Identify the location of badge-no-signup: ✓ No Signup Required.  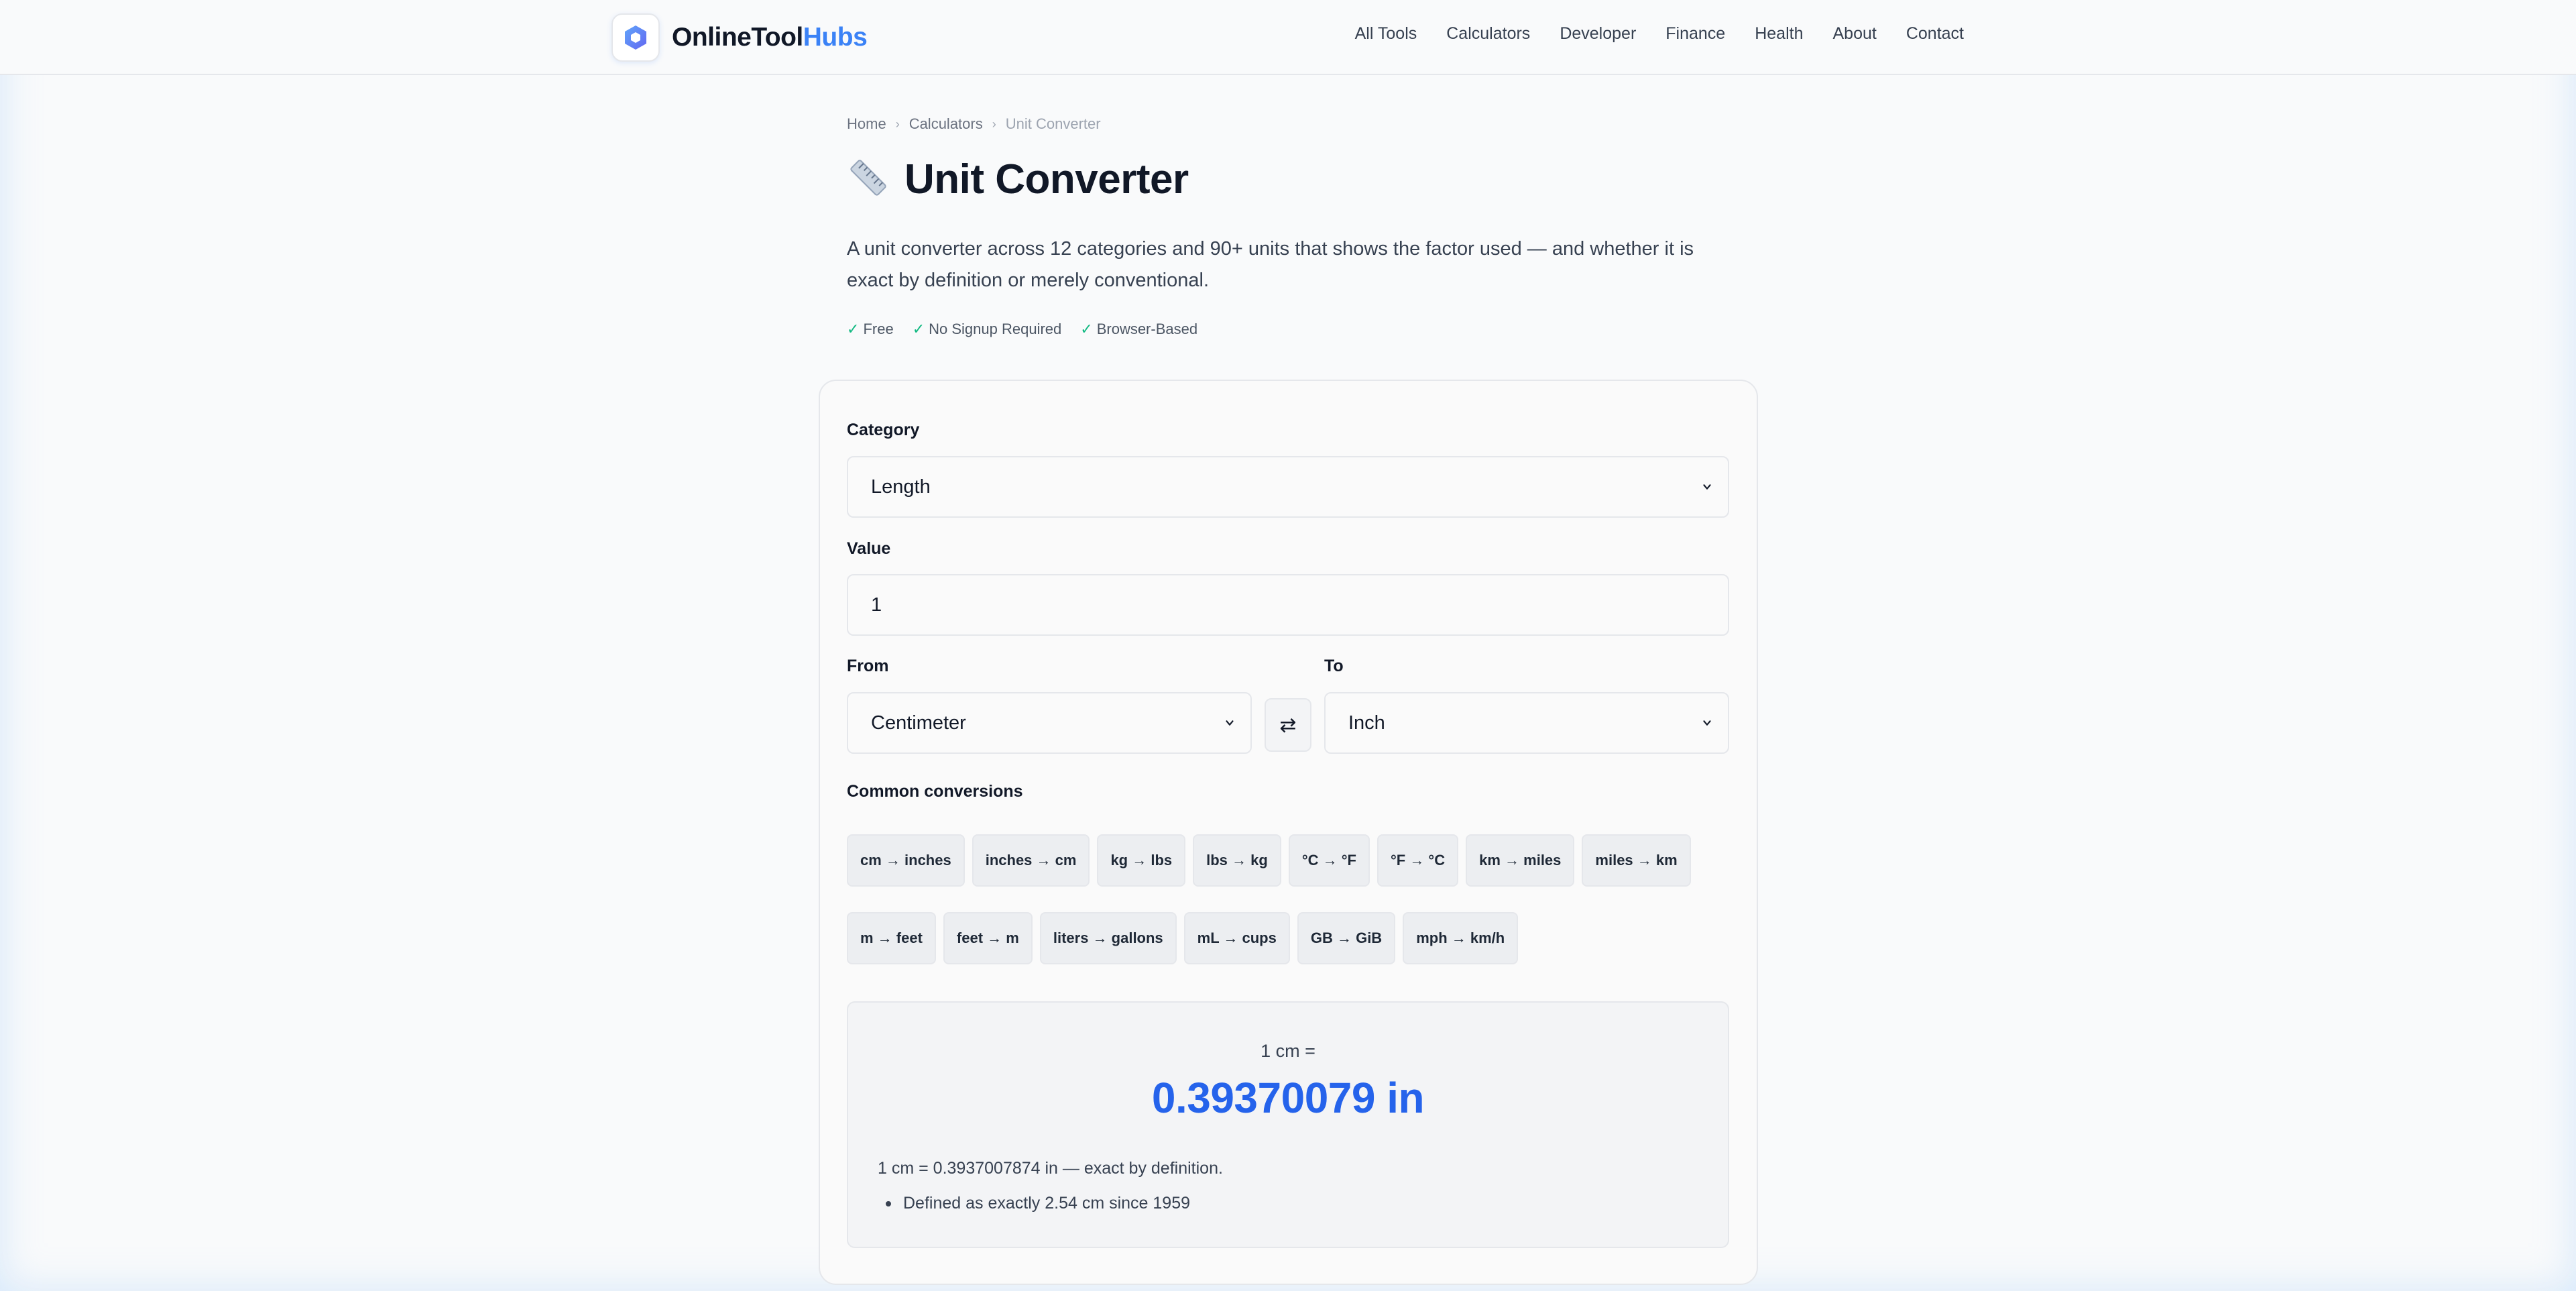
(987, 329).